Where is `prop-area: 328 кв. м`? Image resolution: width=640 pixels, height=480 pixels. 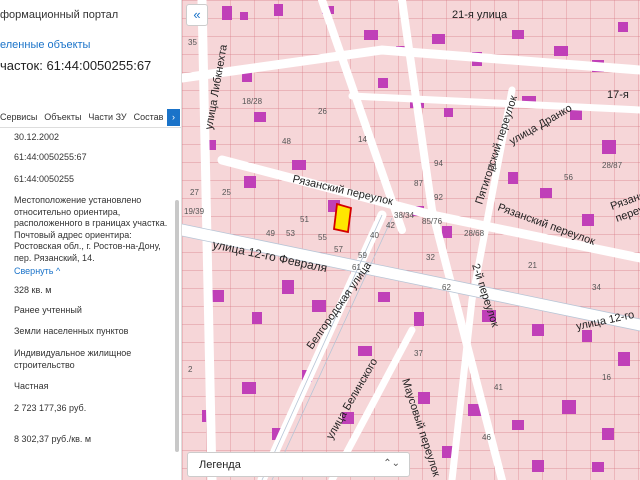 prop-area: 328 кв. м is located at coordinates (33, 290).